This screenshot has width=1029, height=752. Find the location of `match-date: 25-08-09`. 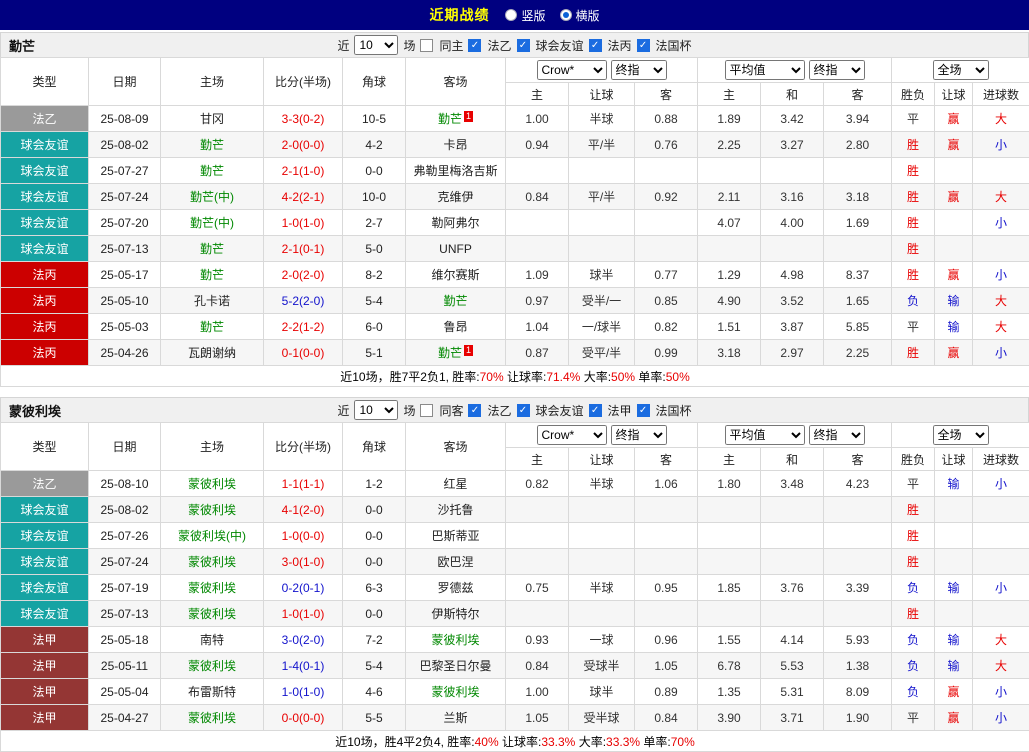

match-date: 25-08-09 is located at coordinates (125, 119).